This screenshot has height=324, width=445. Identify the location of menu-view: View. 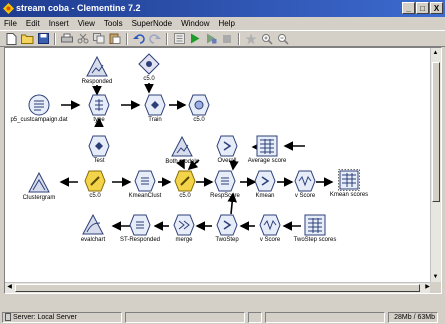
(86, 23).